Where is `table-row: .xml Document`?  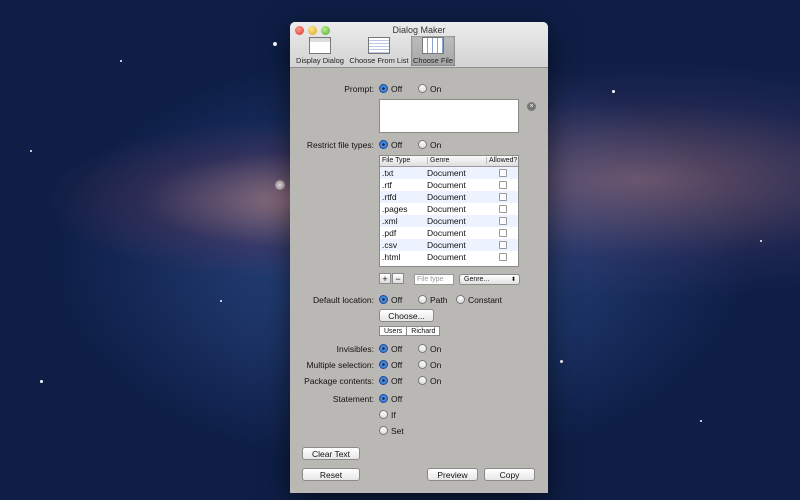 table-row: .xml Document is located at coordinates (449, 221).